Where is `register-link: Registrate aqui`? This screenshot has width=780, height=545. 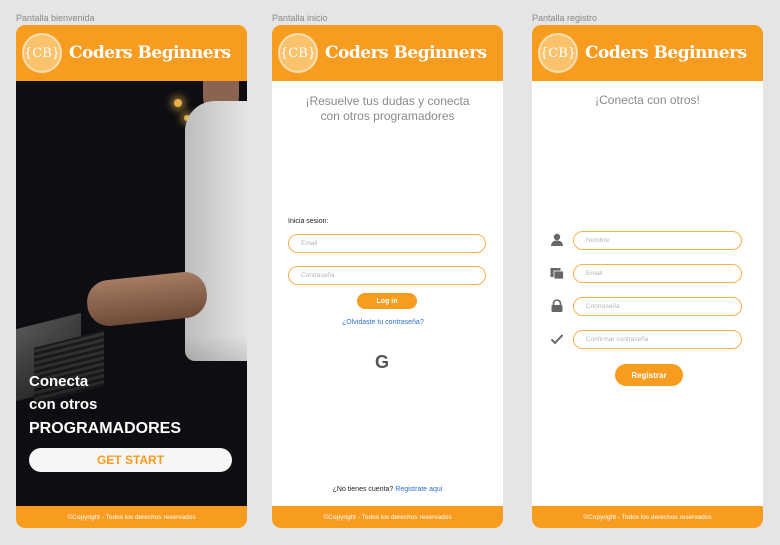
register-link: Registrate aqui is located at coordinates (418, 489).